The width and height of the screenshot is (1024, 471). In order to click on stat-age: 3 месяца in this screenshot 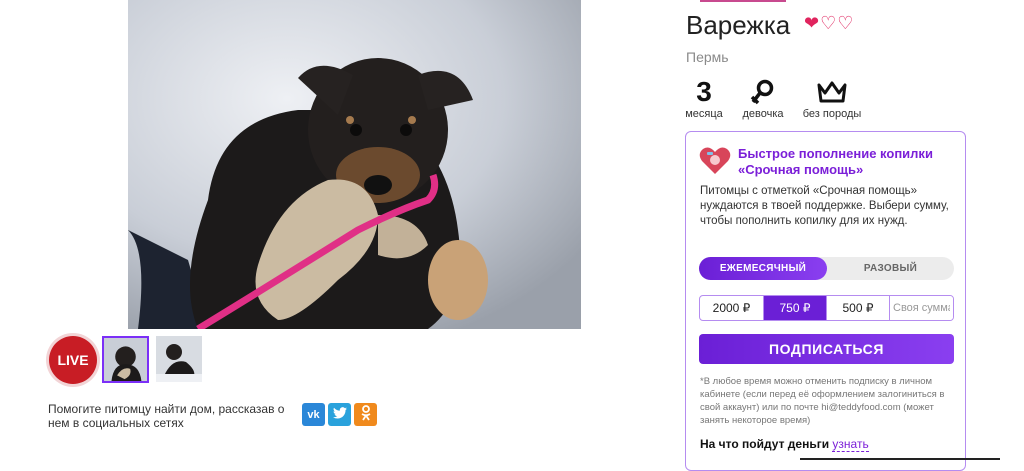, I will do `click(704, 98)`.